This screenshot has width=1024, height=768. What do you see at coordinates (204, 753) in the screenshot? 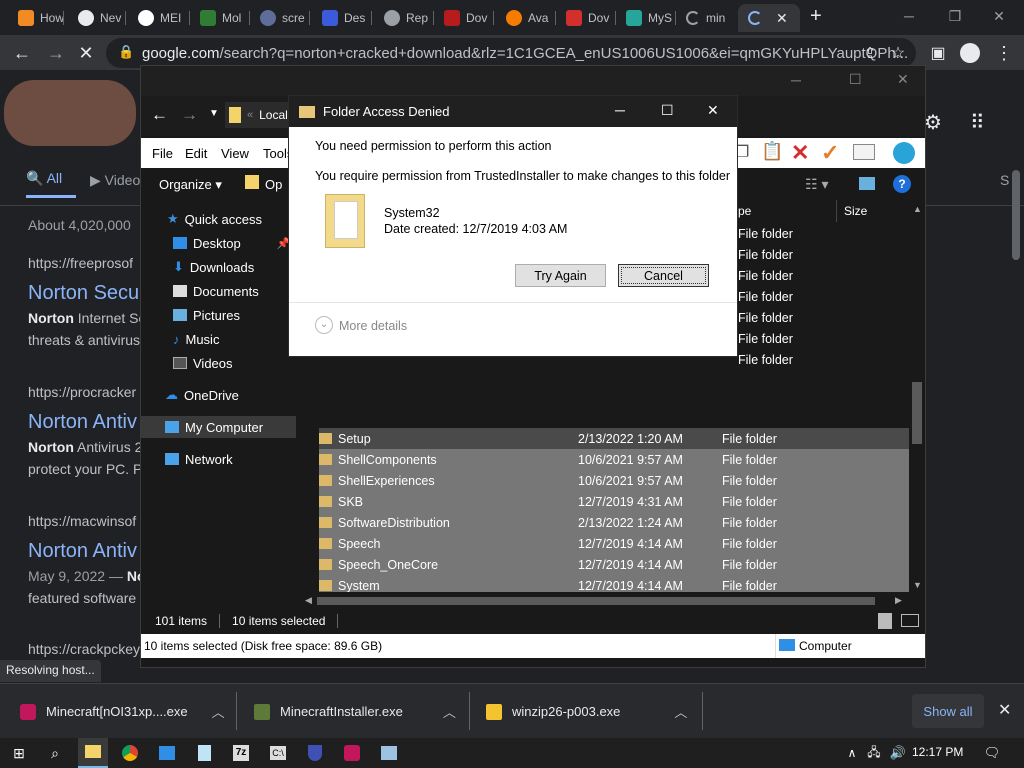
I see `notepad-icon` at bounding box center [204, 753].